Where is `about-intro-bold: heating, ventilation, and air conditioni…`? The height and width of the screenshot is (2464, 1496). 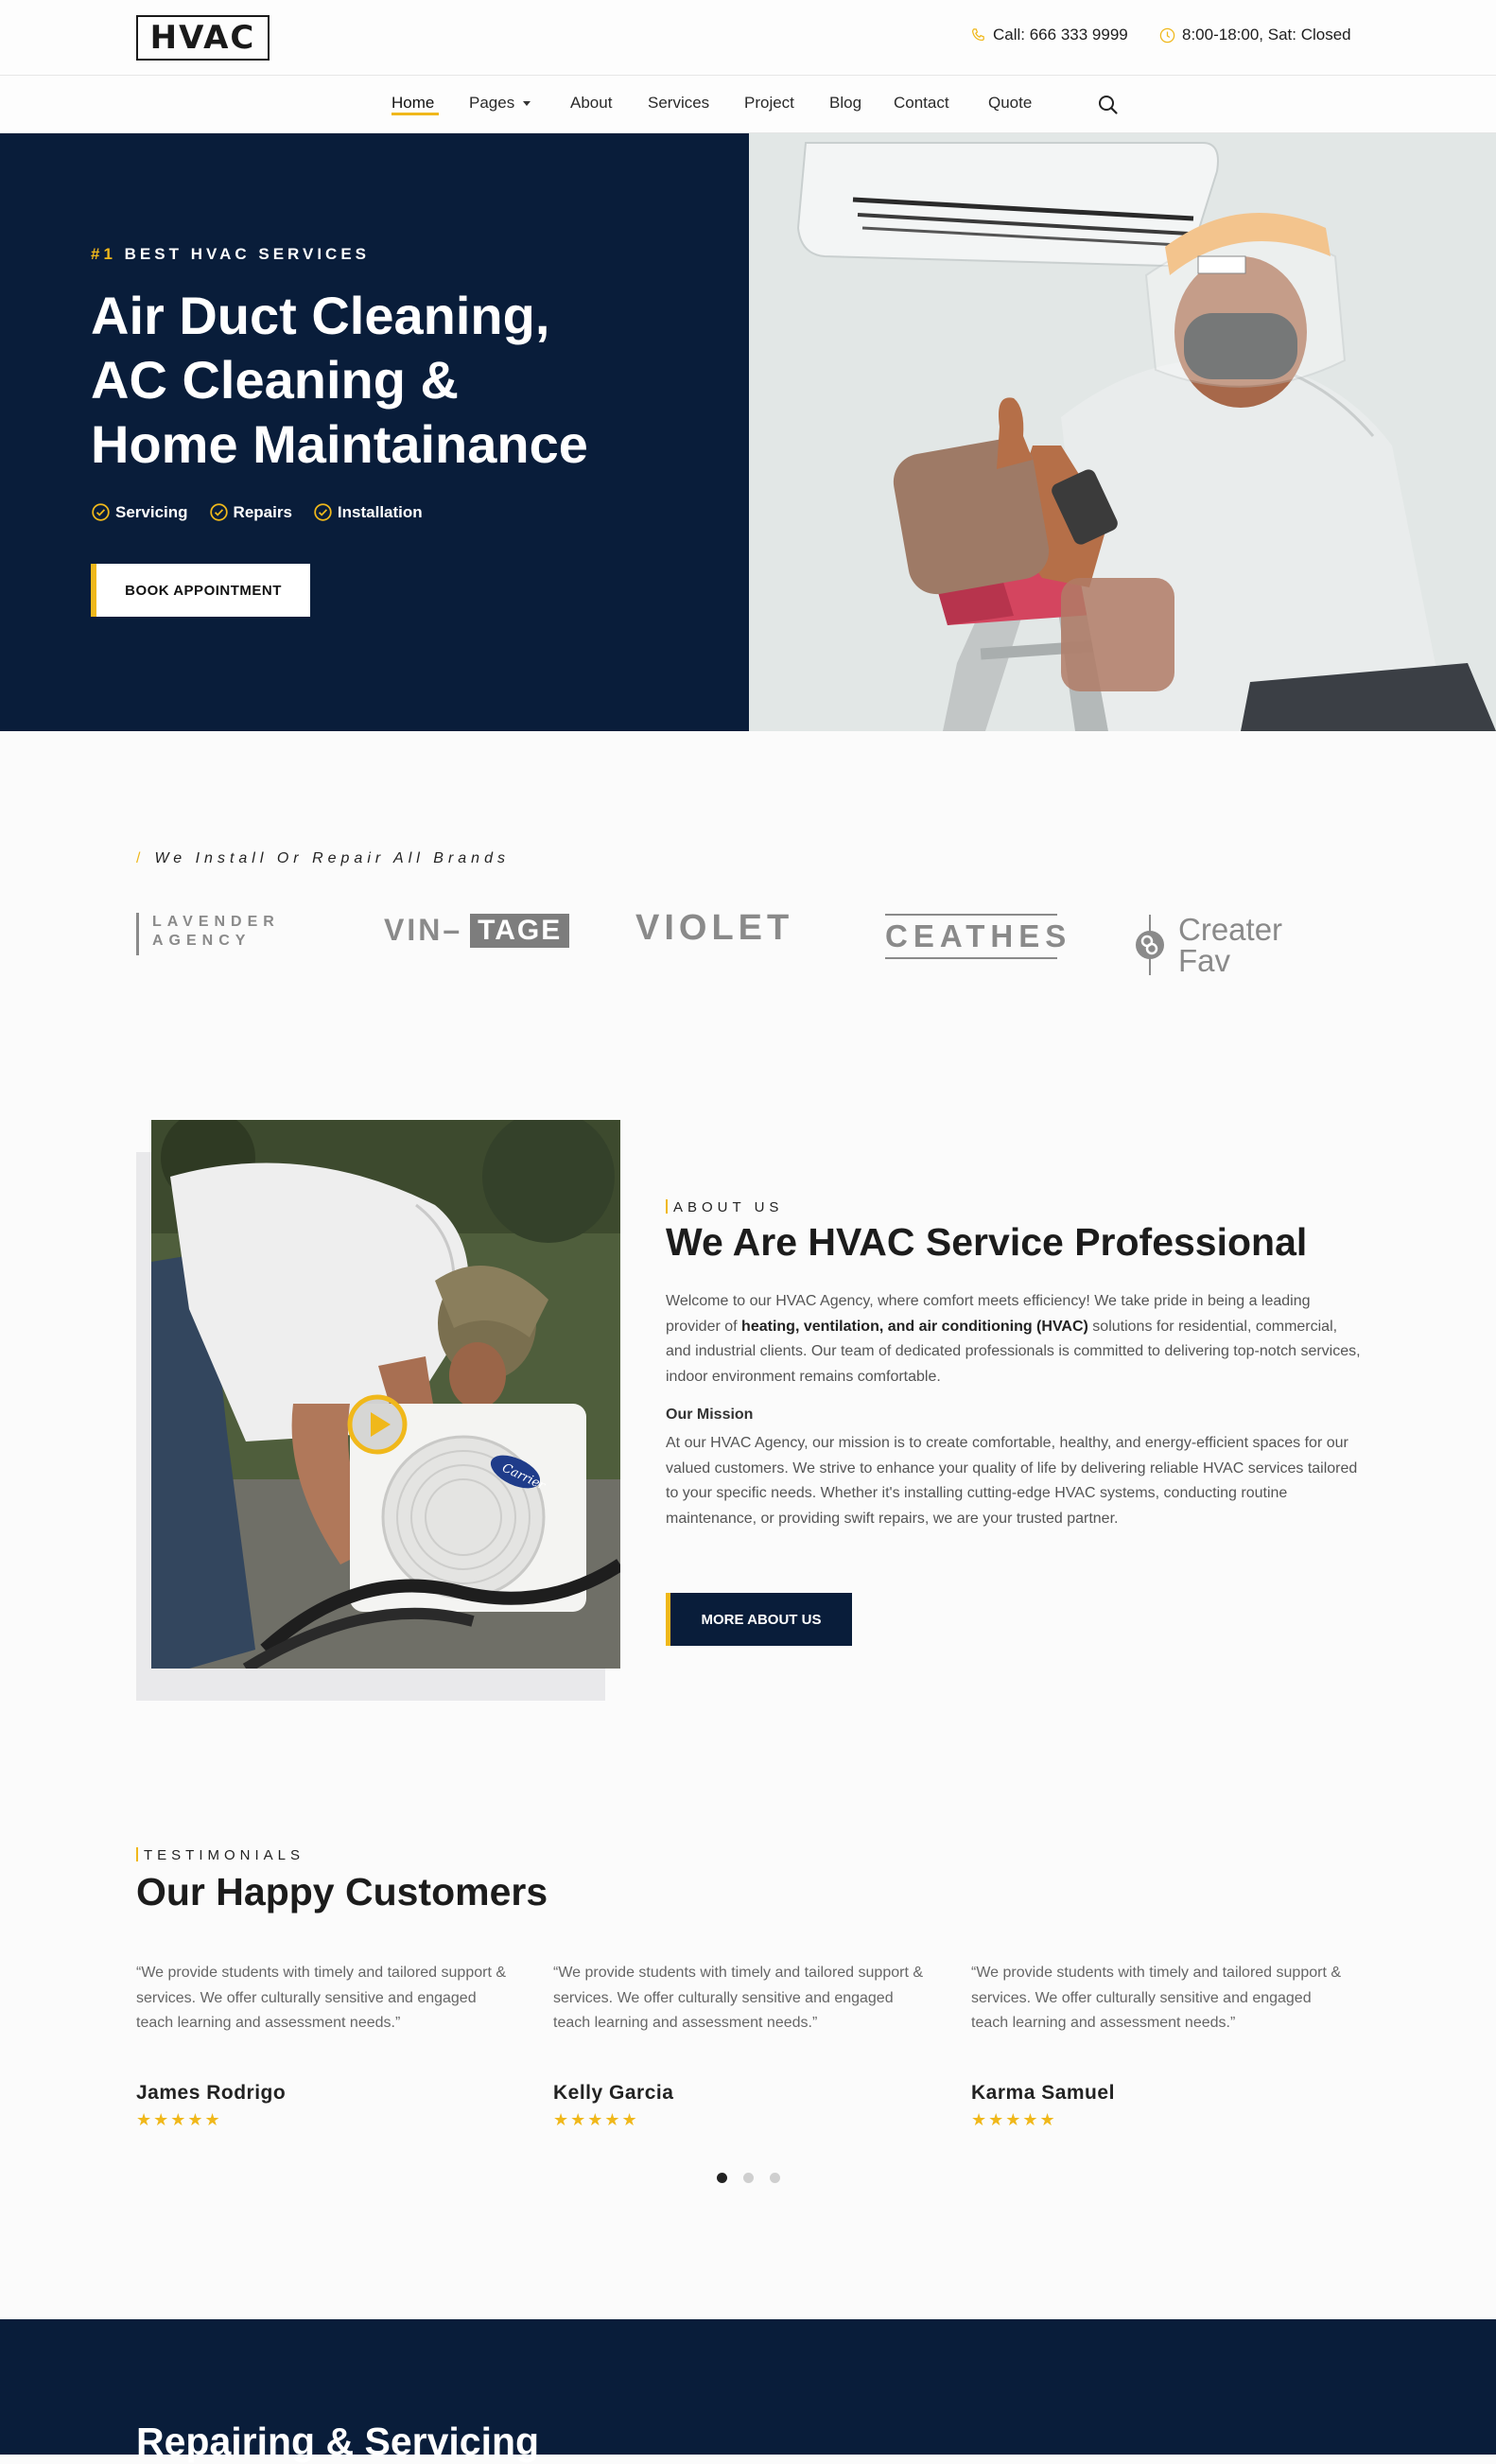
about-intro-bold: heating, ventilation, and air conditioni… is located at coordinates (914, 1326).